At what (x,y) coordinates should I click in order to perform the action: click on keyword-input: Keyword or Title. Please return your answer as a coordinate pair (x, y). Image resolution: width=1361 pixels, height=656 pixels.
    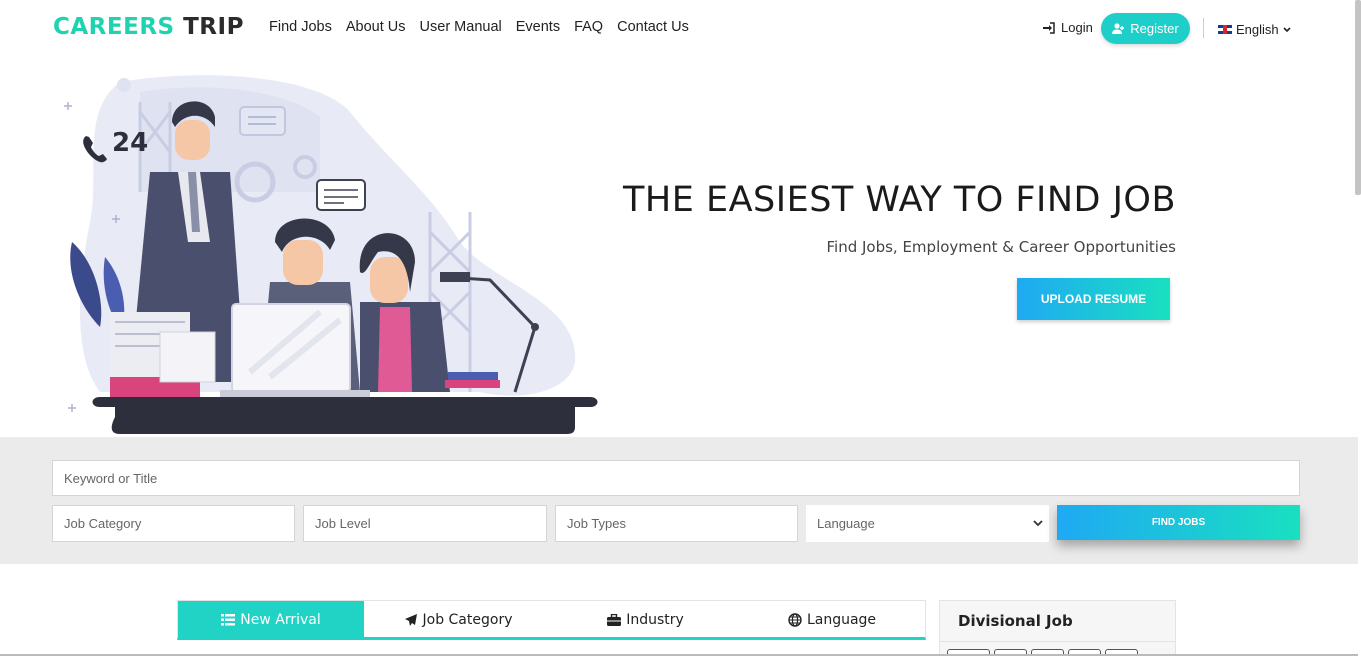
    Looking at the image, I should click on (676, 478).